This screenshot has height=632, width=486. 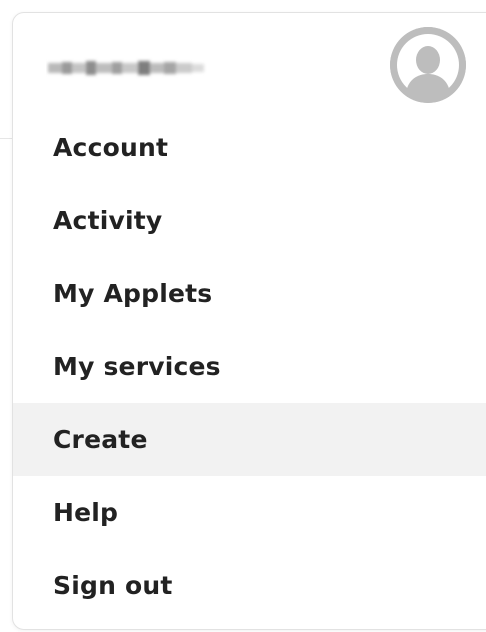 I want to click on menu-item-my-services: My services, so click(x=249, y=366).